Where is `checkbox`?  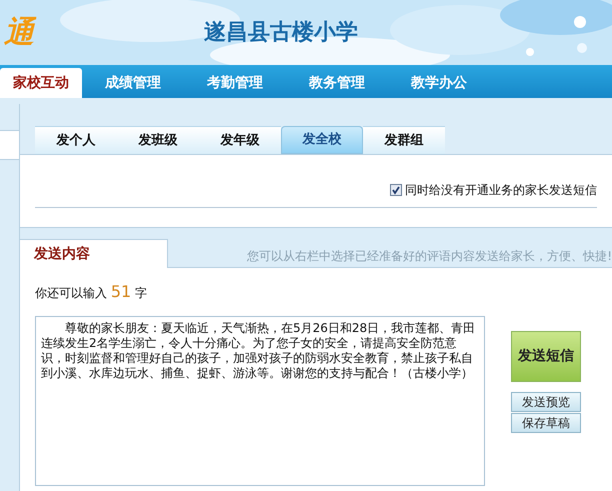 checkbox is located at coordinates (396, 190).